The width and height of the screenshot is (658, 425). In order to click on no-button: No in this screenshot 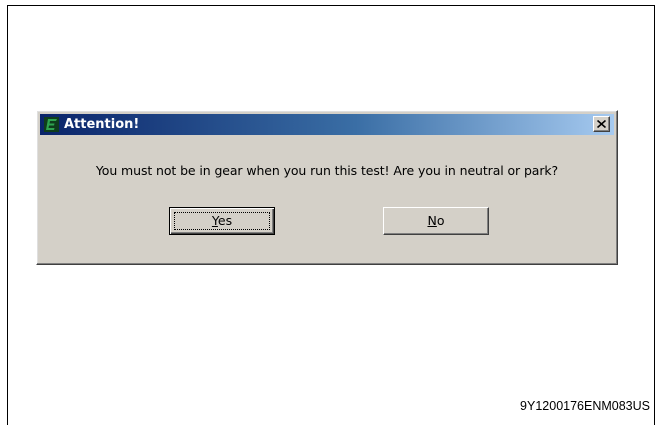, I will do `click(436, 221)`.